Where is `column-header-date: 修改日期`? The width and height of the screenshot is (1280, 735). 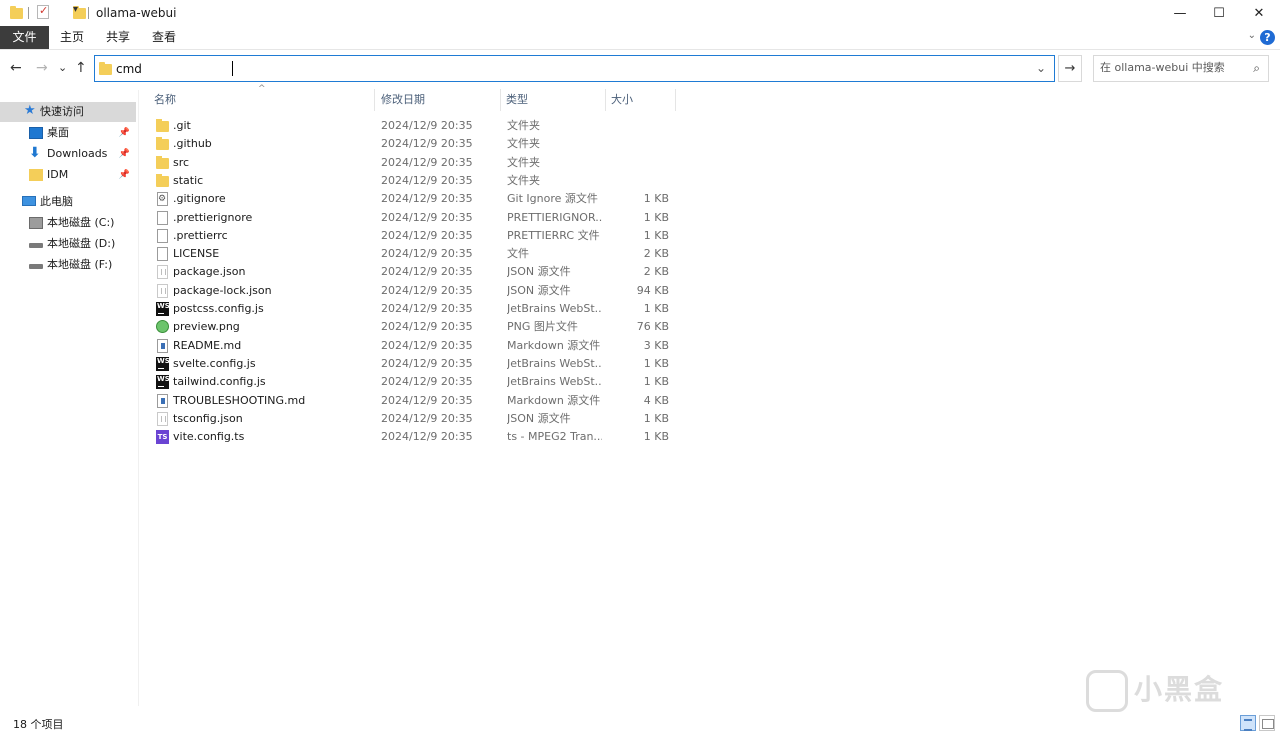 column-header-date: 修改日期 is located at coordinates (439, 100).